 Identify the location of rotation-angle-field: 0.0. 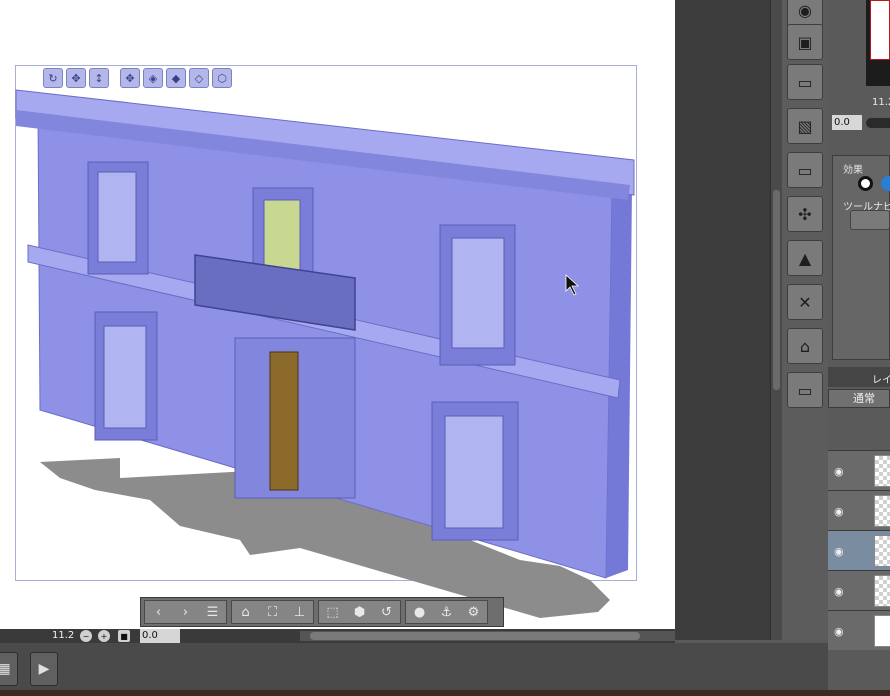
(160, 636).